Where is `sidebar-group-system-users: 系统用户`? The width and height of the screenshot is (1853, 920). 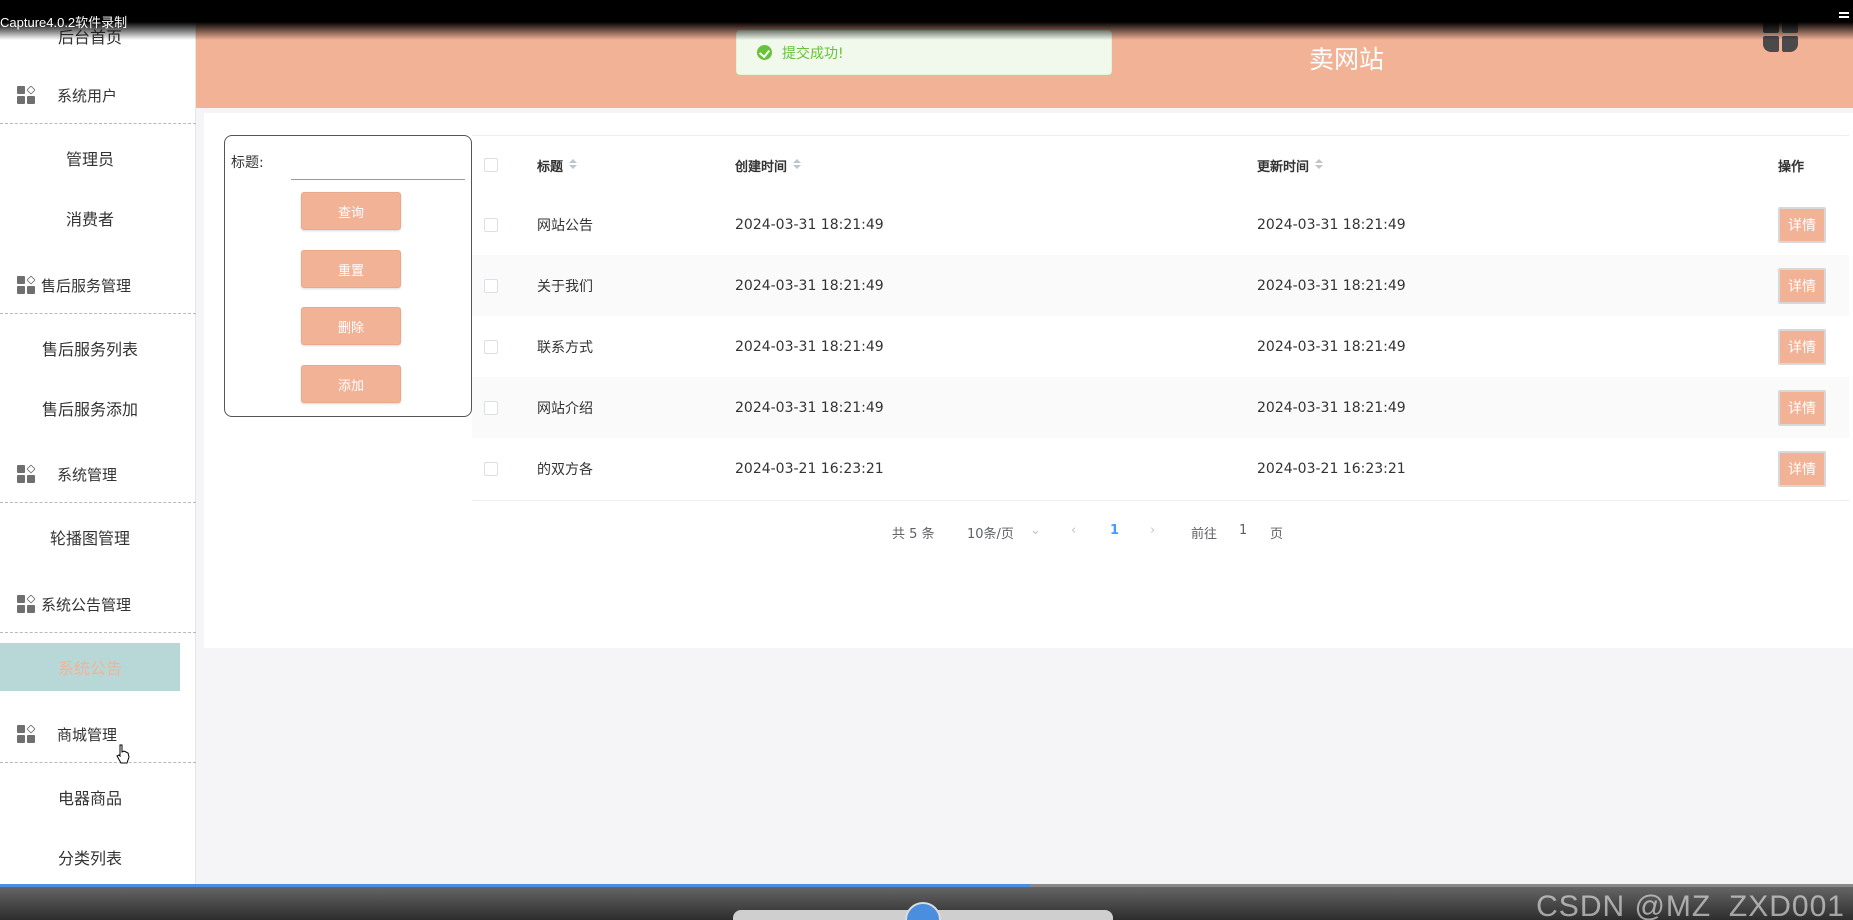 sidebar-group-system-users: 系统用户 is located at coordinates (98, 96).